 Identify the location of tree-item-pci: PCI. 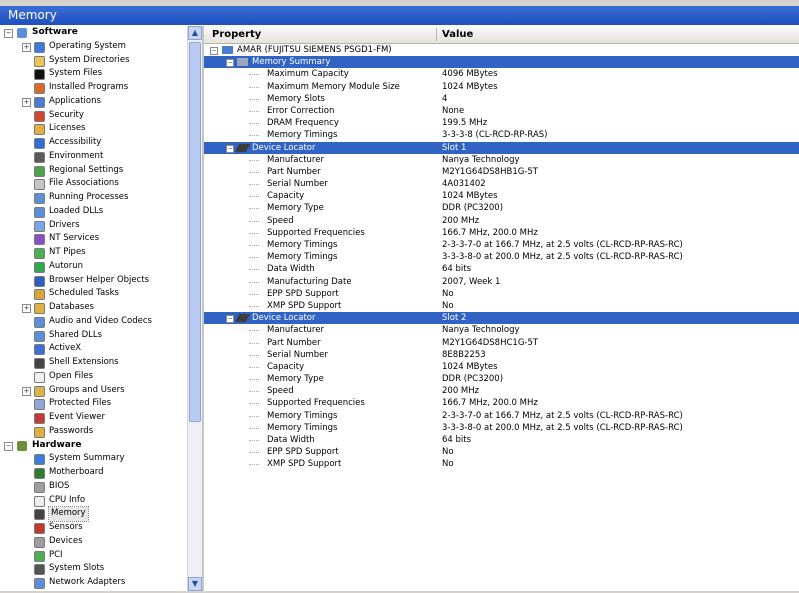
(93, 556).